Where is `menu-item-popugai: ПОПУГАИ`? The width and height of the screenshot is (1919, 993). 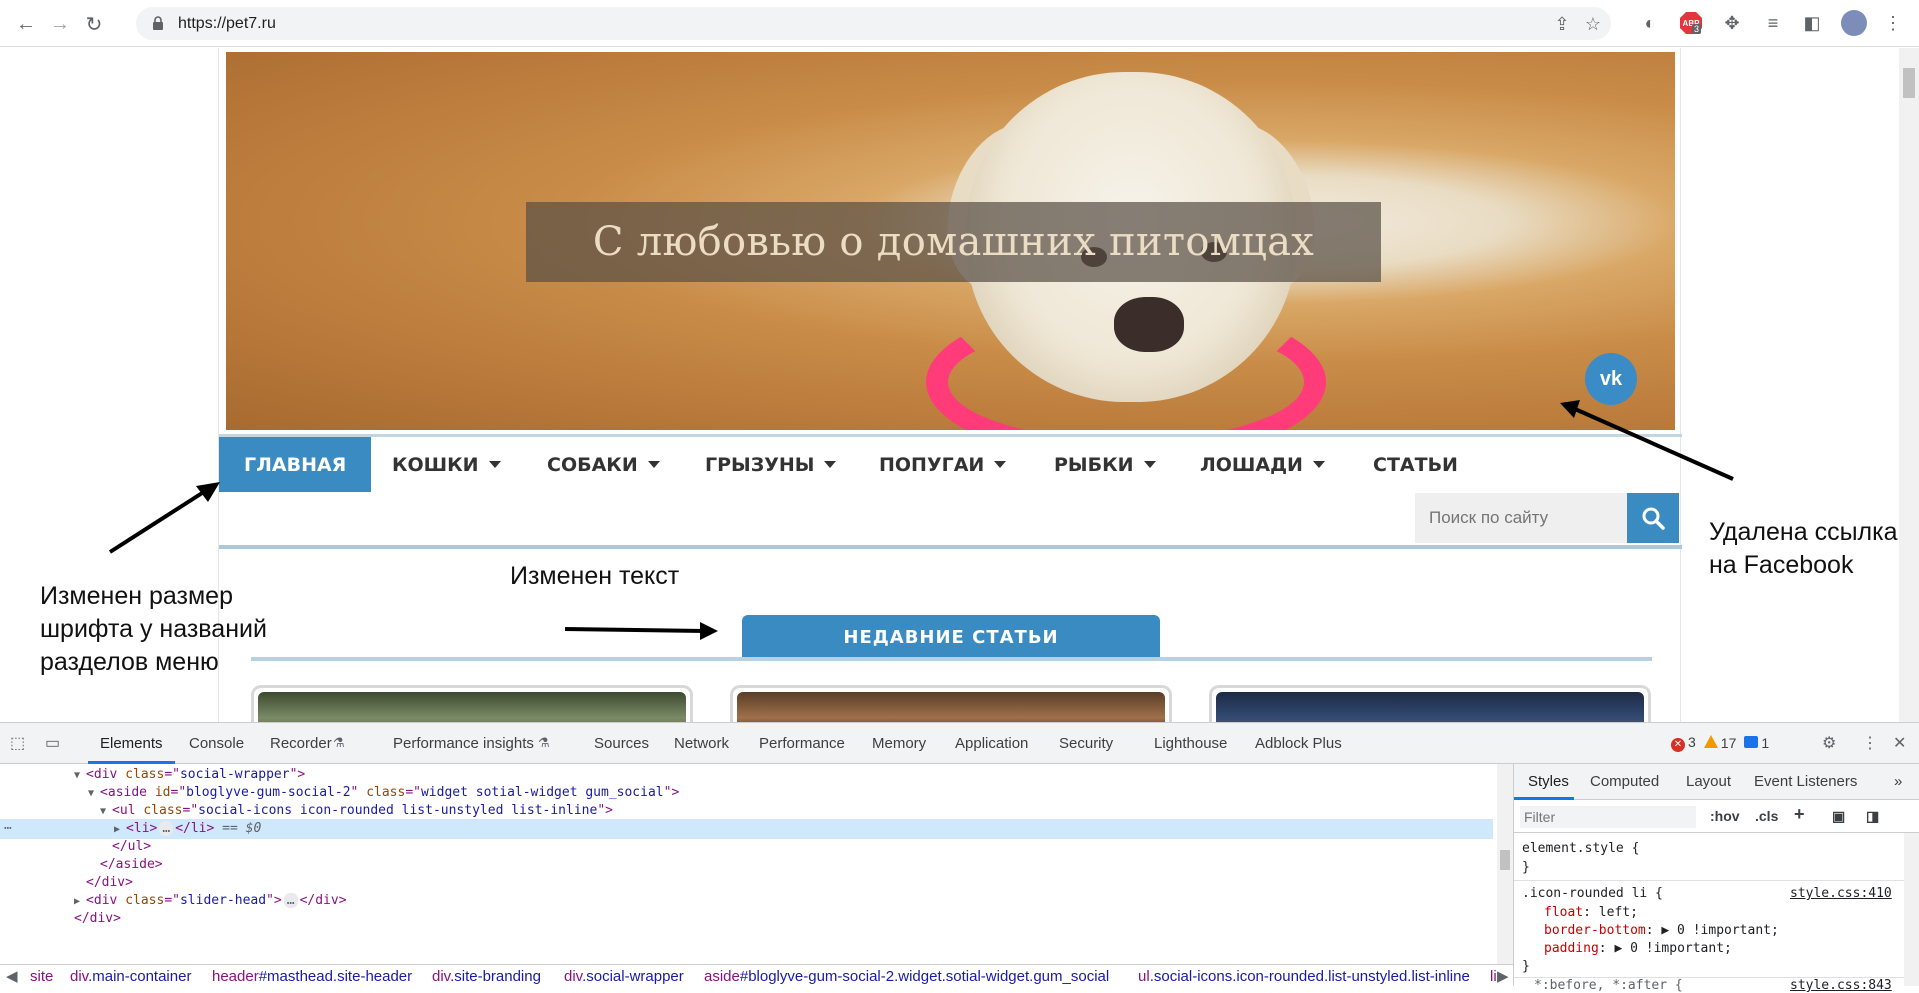
menu-item-popugai: ПОПУГАИ is located at coordinates (943, 464).